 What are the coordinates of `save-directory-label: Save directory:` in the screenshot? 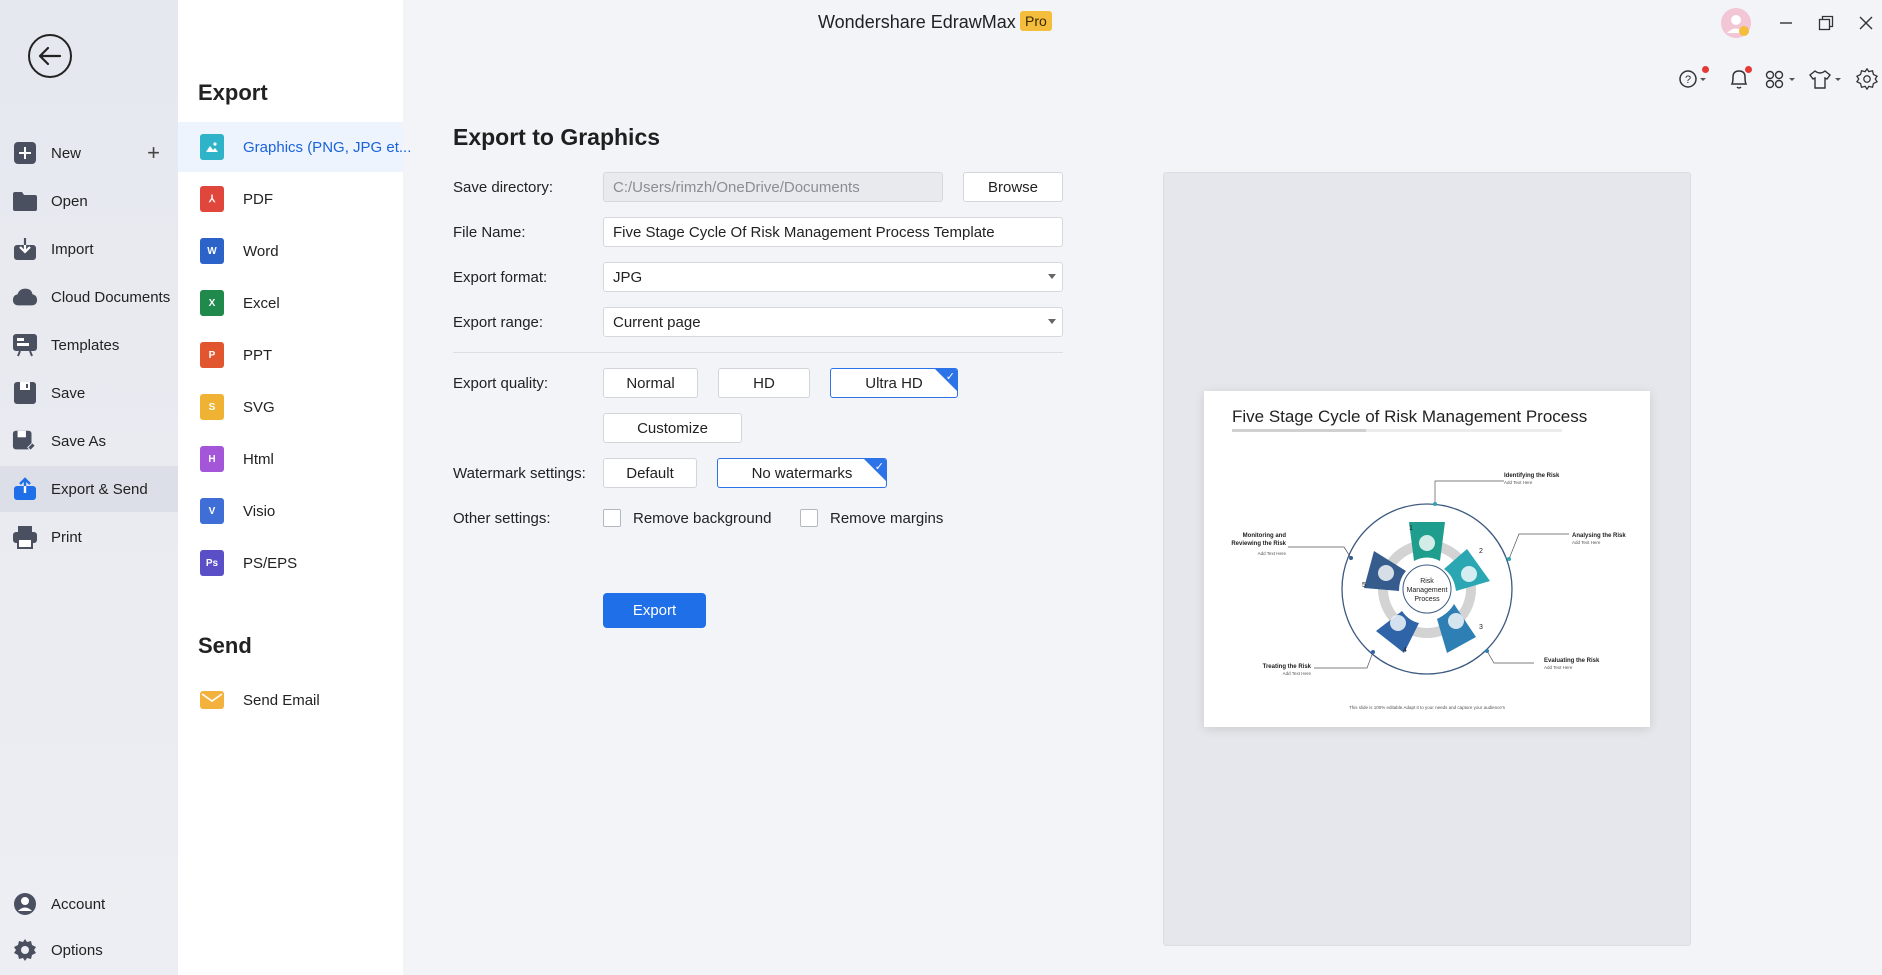 It's located at (503, 187).